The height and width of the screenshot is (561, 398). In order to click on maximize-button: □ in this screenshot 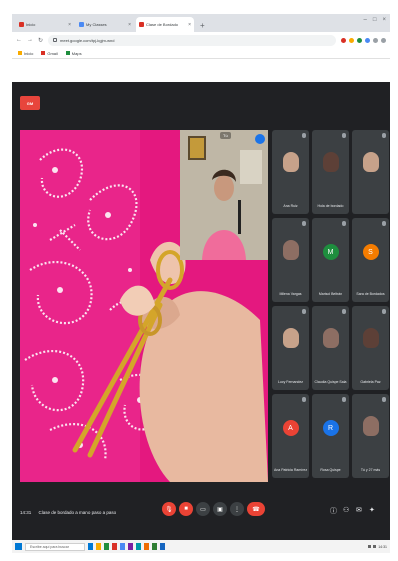, I will do `click(375, 20)`.